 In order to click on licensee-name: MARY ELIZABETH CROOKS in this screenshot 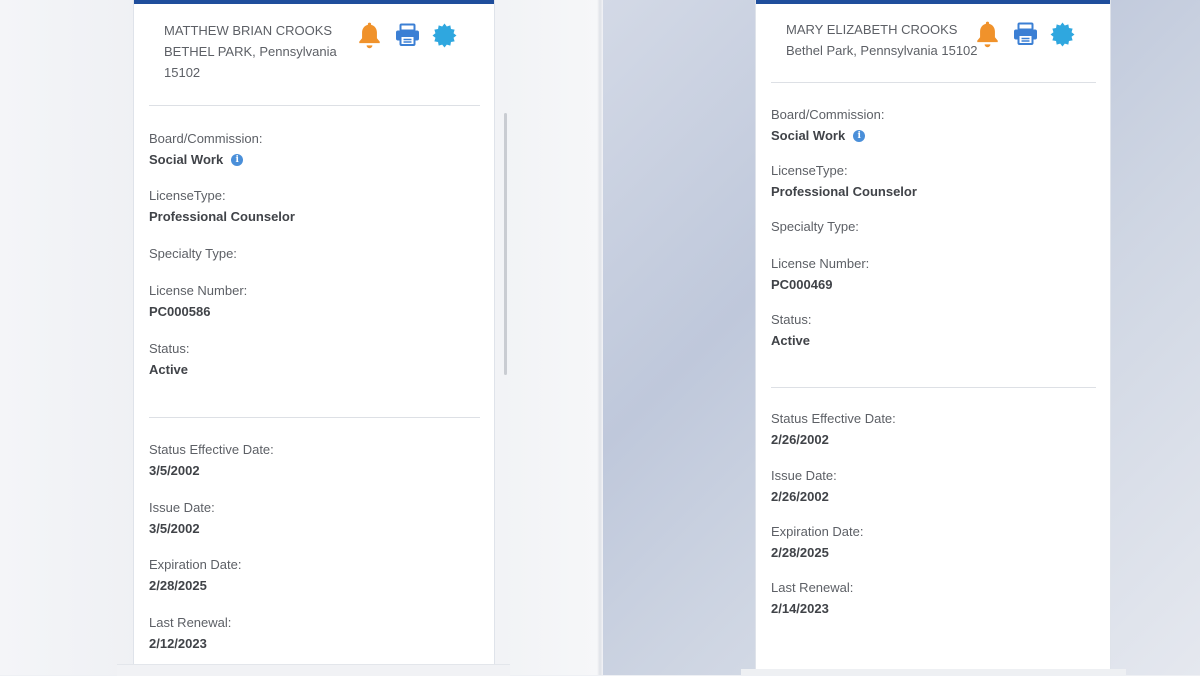, I will do `click(872, 29)`.